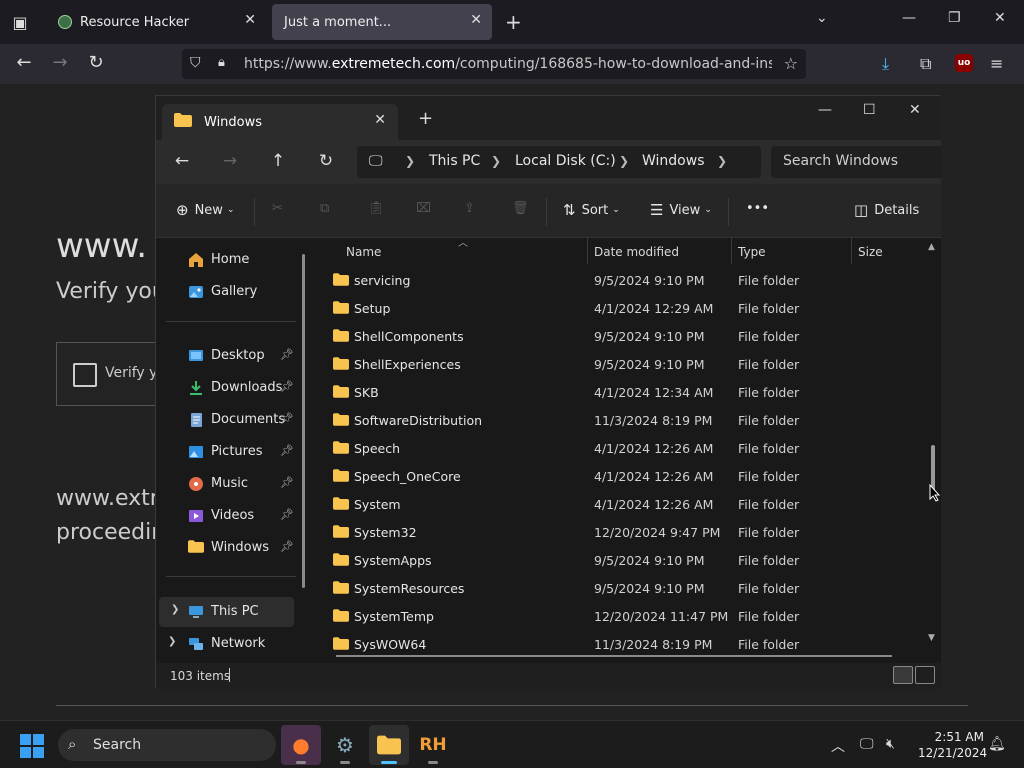 The width and height of the screenshot is (1024, 768). Describe the element at coordinates (303, 421) in the screenshot. I see `nav-pane-scrollbar` at that location.